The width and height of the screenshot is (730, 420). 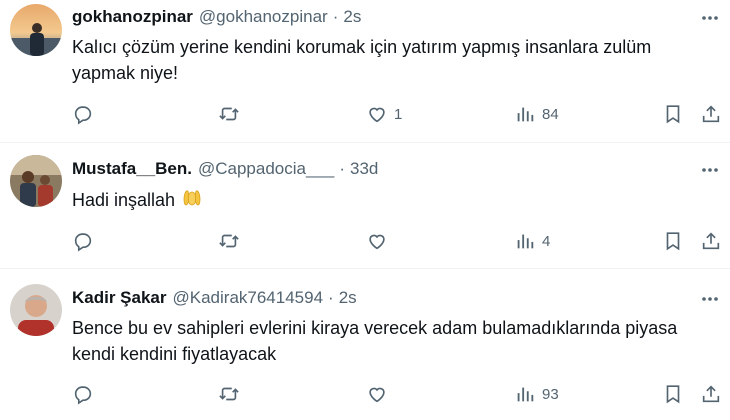 I want to click on tweet-text-row: Hadi inşallah, so click(x=392, y=201).